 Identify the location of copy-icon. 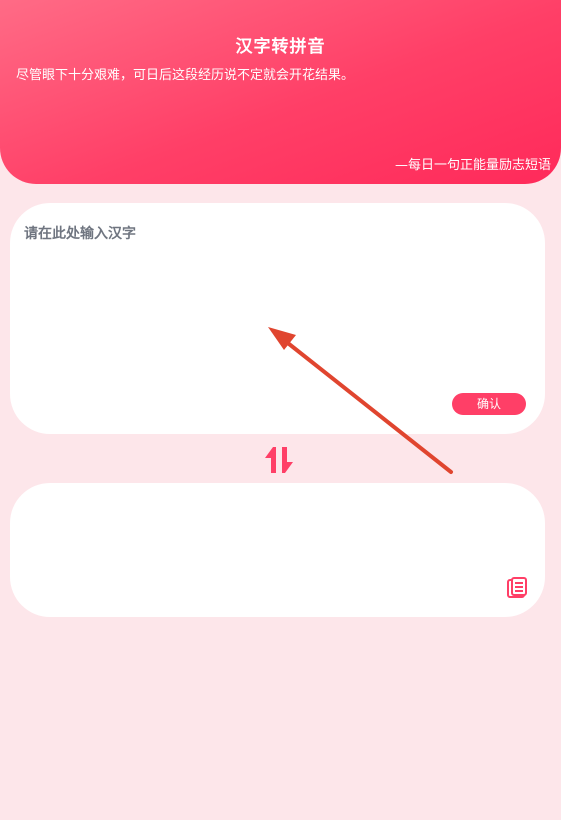
(517, 588).